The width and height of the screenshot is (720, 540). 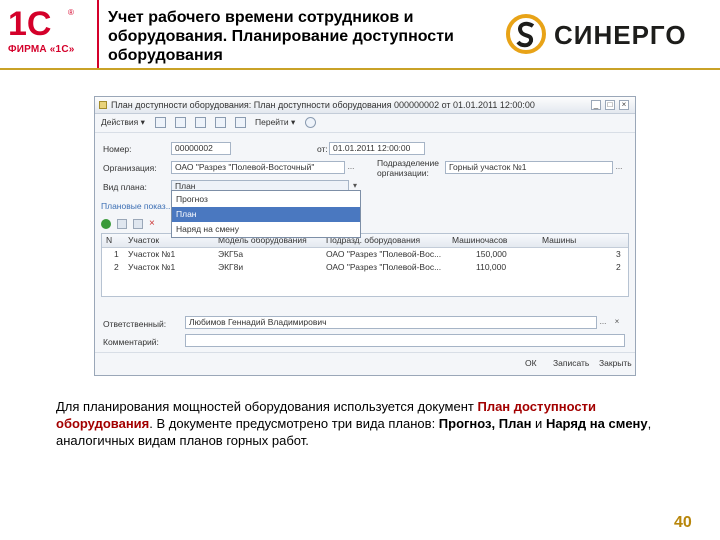 What do you see at coordinates (618, 267) in the screenshot?
I see `row-machines: 2` at bounding box center [618, 267].